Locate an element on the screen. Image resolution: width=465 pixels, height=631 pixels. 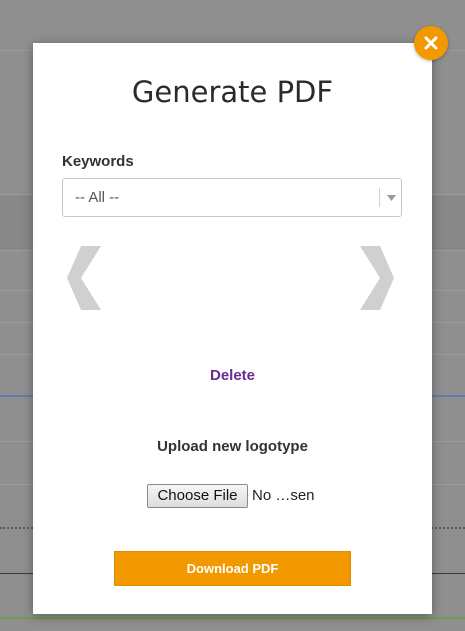
close-button is located at coordinates (431, 43).